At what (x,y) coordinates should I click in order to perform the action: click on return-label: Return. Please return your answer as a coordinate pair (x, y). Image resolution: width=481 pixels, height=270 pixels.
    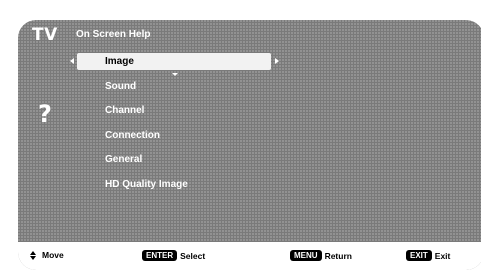
    Looking at the image, I should click on (338, 255).